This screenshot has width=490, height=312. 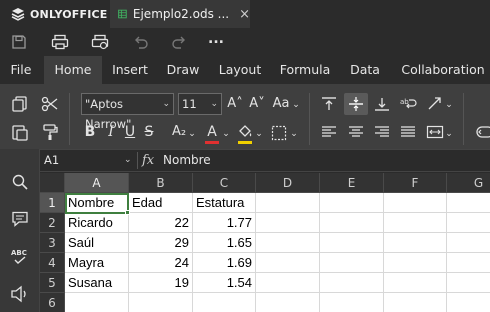 What do you see at coordinates (52, 263) in the screenshot?
I see `row-header-4: 4` at bounding box center [52, 263].